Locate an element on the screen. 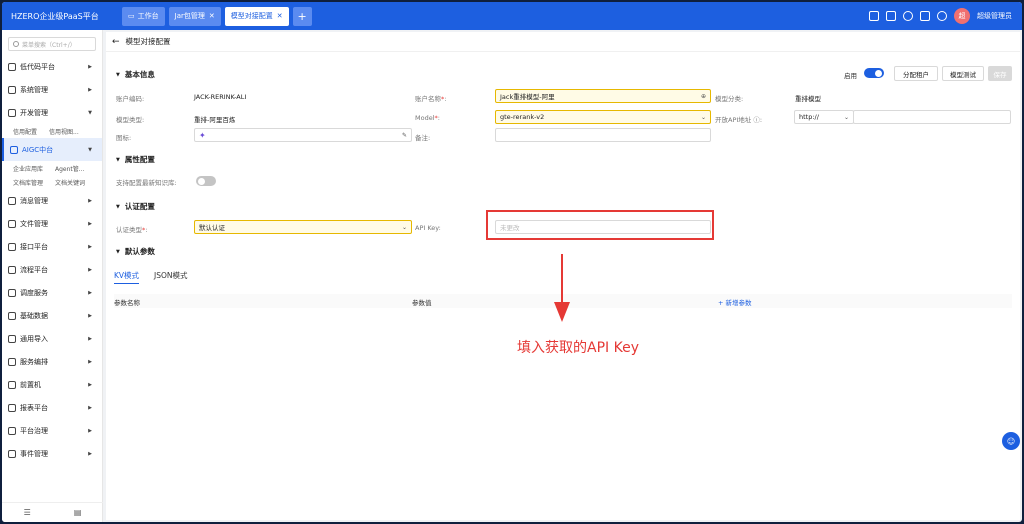 Image resolution: width=1024 pixels, height=524 pixels. globe-icon is located at coordinates (942, 16).